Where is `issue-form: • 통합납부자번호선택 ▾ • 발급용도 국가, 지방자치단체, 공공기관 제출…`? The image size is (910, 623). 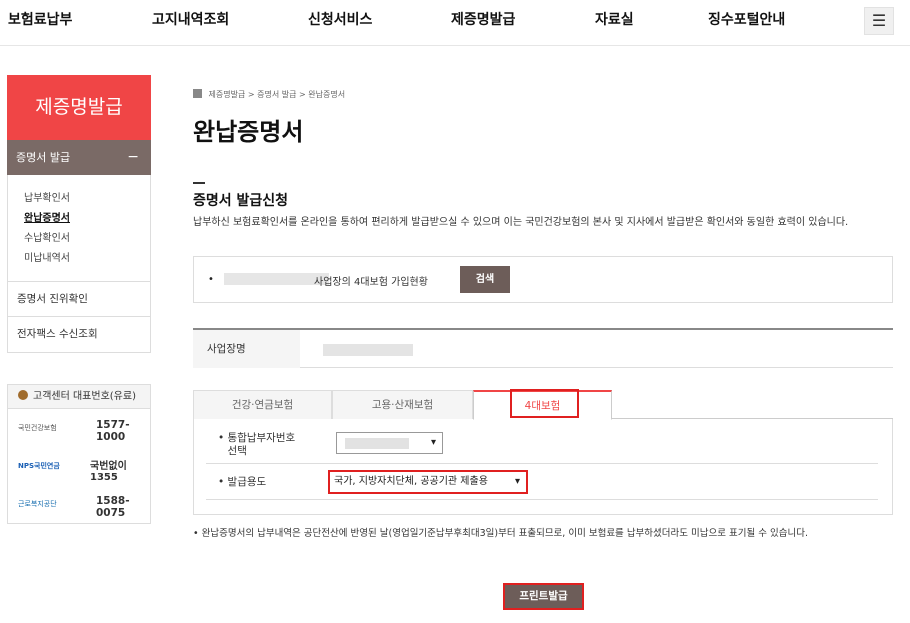
issue-form: • 통합납부자번호선택 ▾ • 발급용도 국가, 지방자치단체, 공공기관 제출… is located at coordinates (543, 467).